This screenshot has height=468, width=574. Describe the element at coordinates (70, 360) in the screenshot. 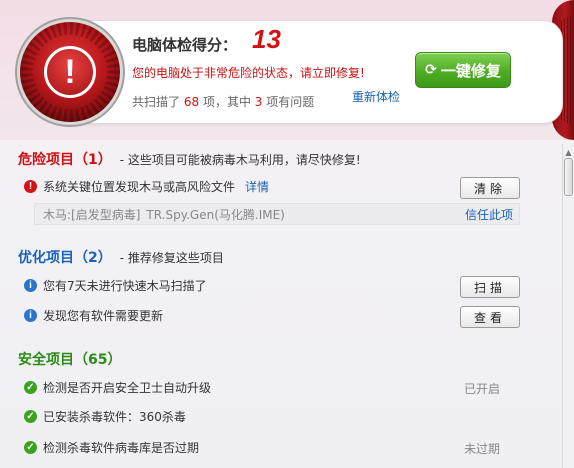

I see `safe-section-title: 安全项目（65）` at that location.